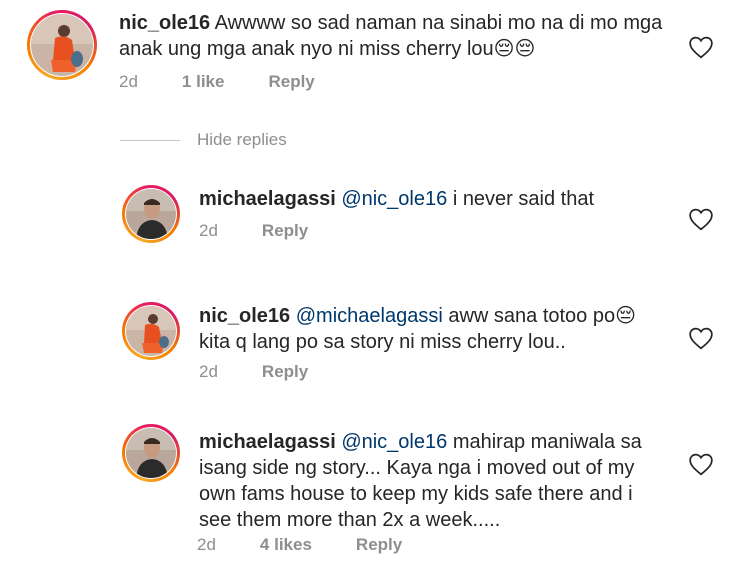 The image size is (750, 575). Describe the element at coordinates (286, 545) in the screenshot. I see `reply-likes: 4 likes` at that location.